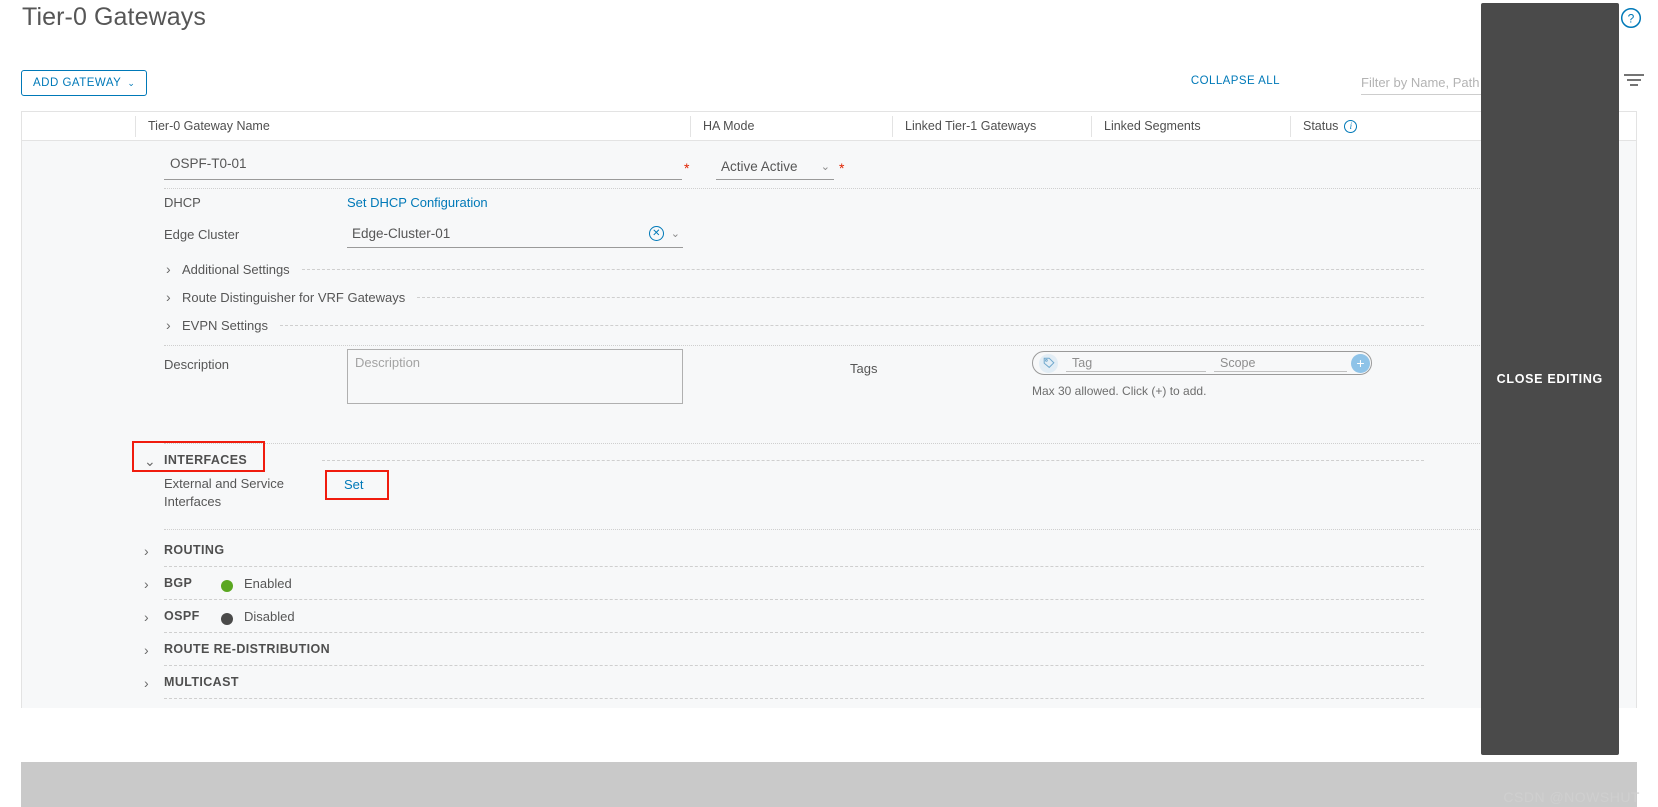 The height and width of the screenshot is (807, 1658). I want to click on filter-lines-icon, so click(1634, 81).